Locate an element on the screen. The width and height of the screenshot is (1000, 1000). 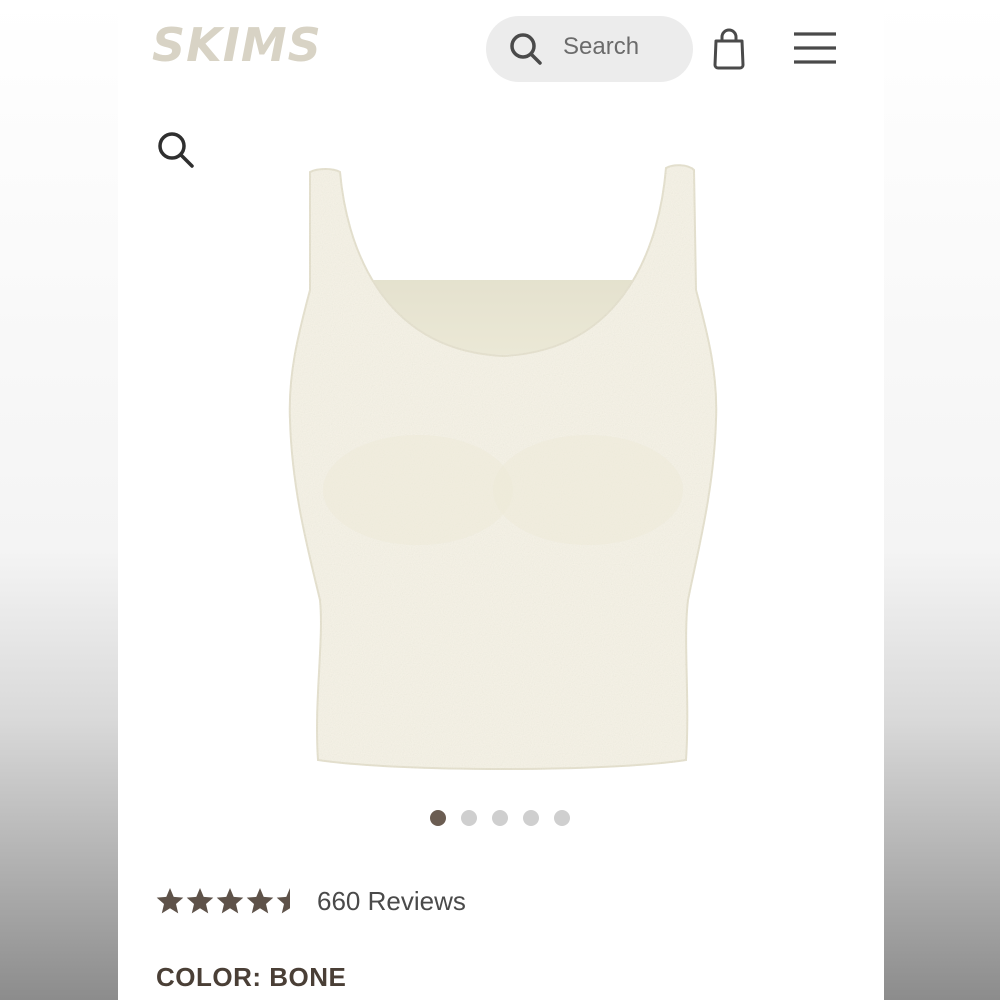
search-icon is located at coordinates (526, 49).